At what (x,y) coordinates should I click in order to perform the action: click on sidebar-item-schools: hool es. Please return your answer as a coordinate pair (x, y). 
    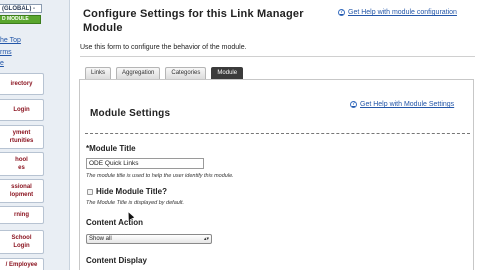
    Looking at the image, I should click on (22, 164).